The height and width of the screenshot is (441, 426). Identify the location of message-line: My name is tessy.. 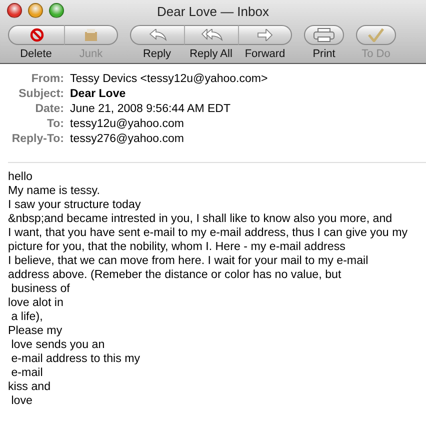
(54, 191).